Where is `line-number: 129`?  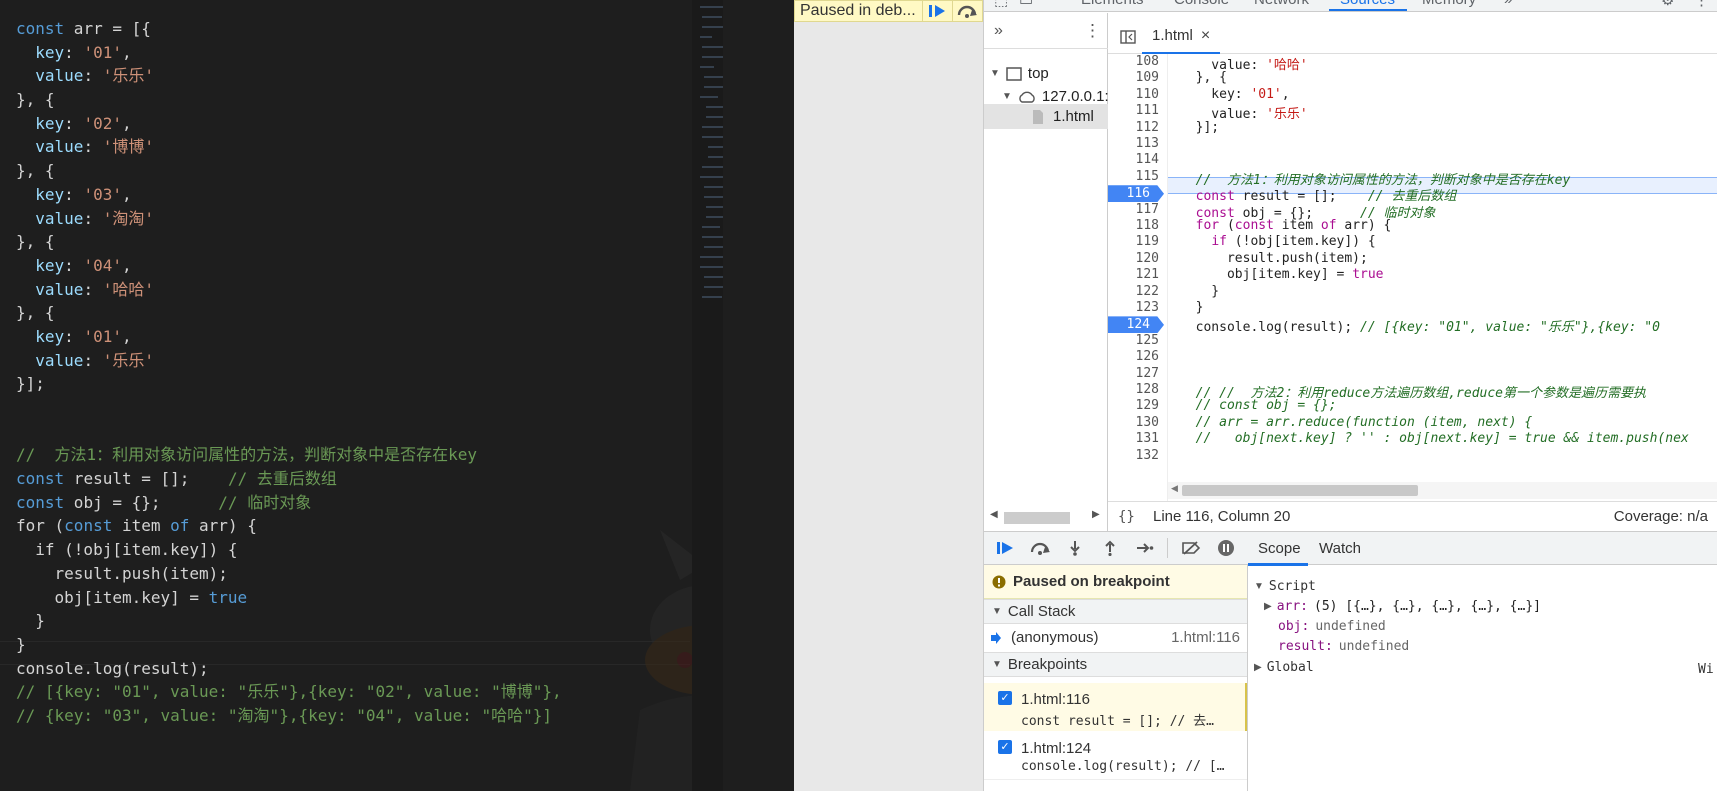 line-number: 129 is located at coordinates (1147, 405).